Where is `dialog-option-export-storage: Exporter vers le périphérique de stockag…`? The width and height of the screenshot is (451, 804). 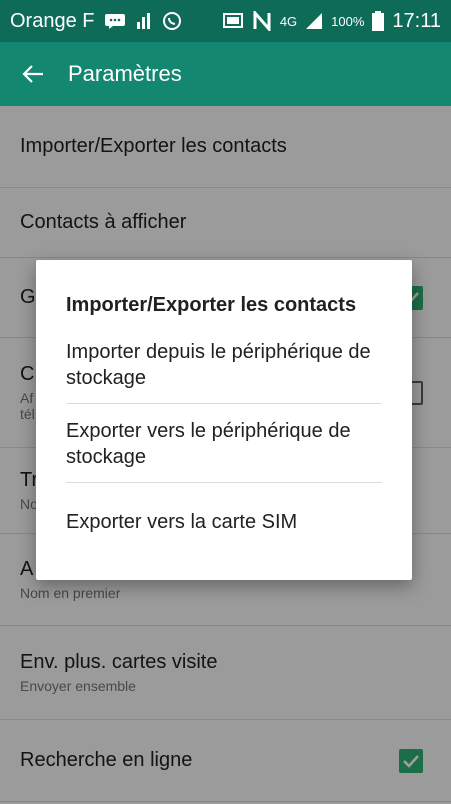 dialog-option-export-storage: Exporter vers le périphérique de stockag… is located at coordinates (224, 450).